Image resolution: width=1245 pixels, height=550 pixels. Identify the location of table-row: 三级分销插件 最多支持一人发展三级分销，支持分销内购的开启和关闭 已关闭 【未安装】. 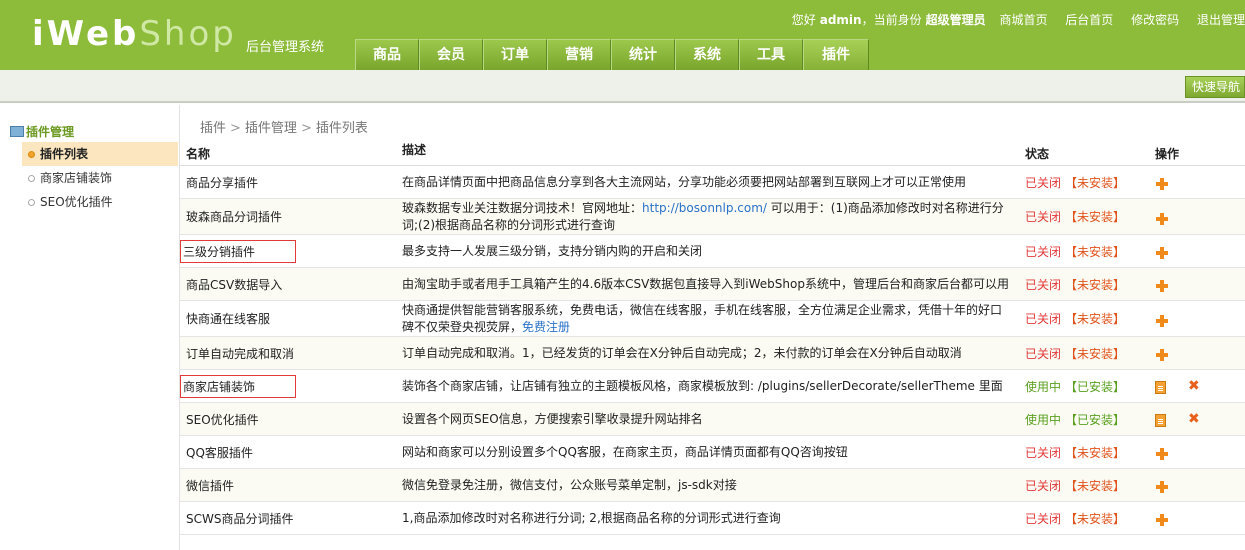
(712, 251).